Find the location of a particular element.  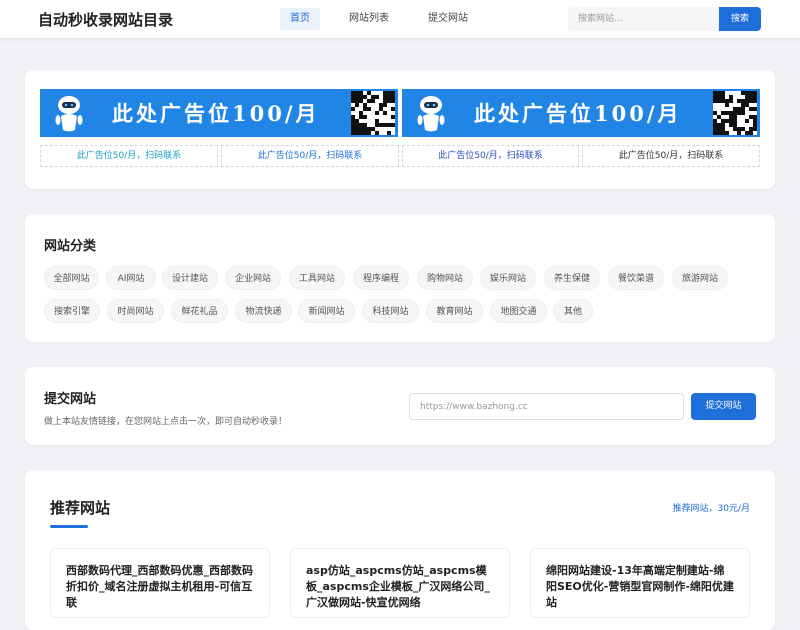

submit-url-input is located at coordinates (546, 406).